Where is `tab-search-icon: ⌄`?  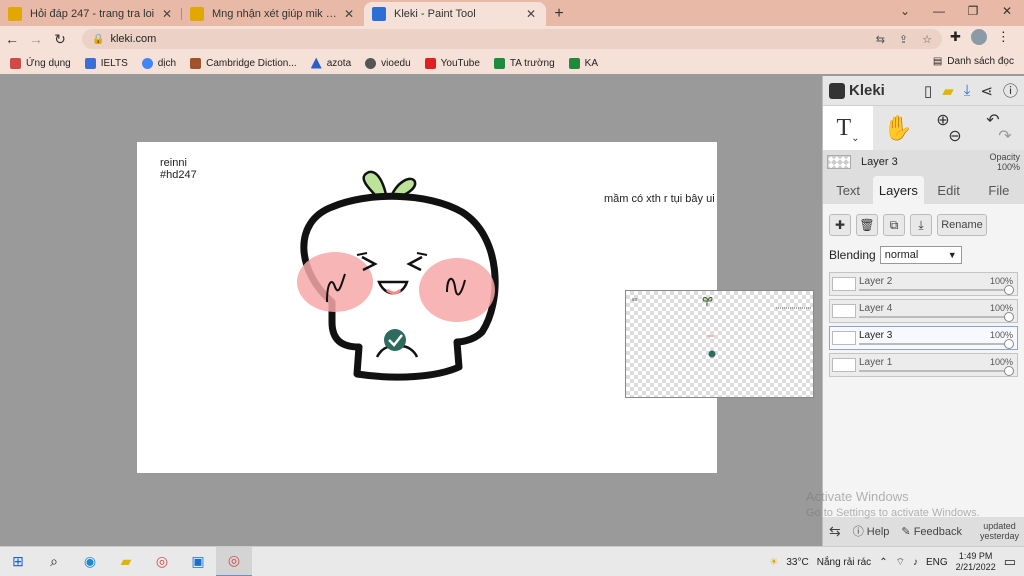
tab-search-icon: ⌄ is located at coordinates (905, 11).